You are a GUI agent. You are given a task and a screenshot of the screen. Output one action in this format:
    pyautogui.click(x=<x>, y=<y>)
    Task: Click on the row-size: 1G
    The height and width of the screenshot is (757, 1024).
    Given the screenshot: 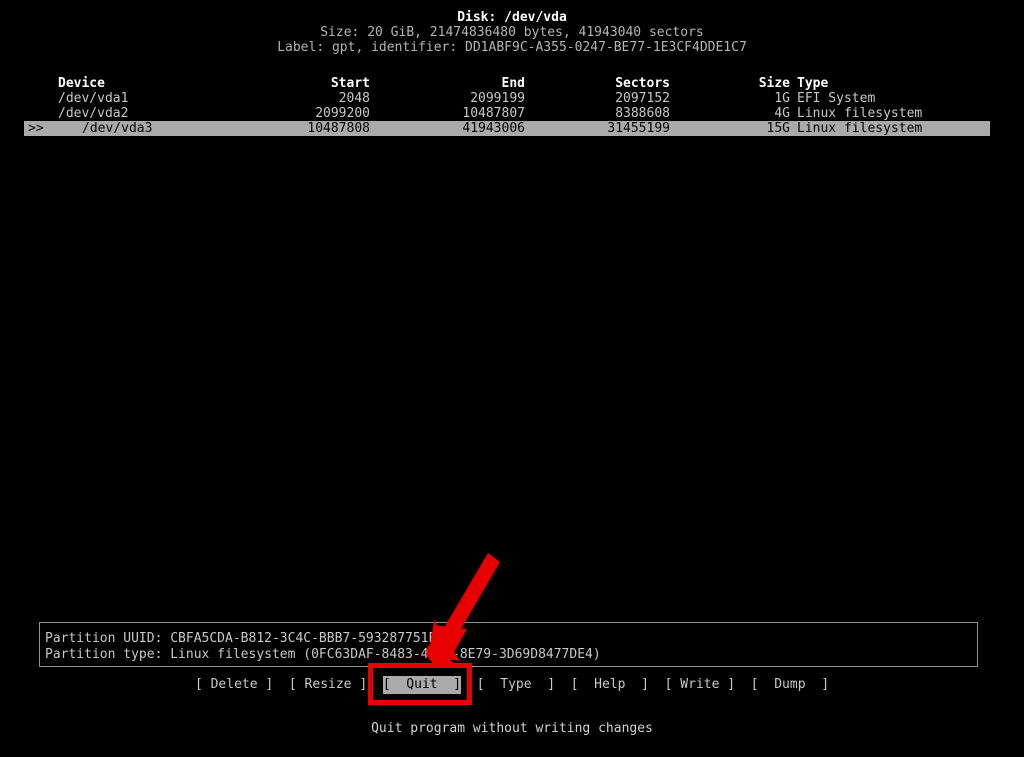 What is the action you would take?
    pyautogui.click(x=782, y=98)
    